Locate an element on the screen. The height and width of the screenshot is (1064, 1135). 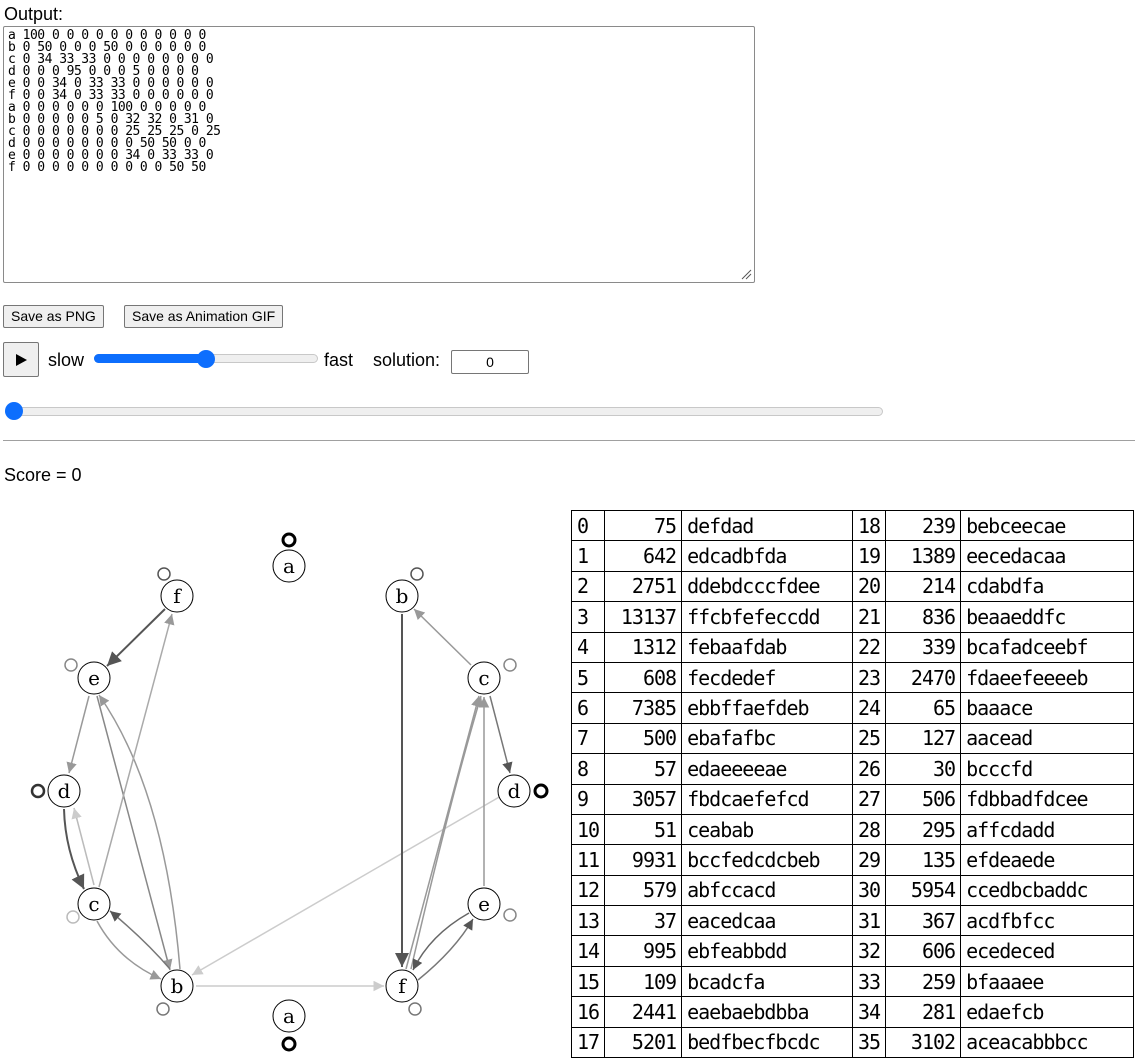
row-word: eecedacaa is located at coordinates (1047, 556).